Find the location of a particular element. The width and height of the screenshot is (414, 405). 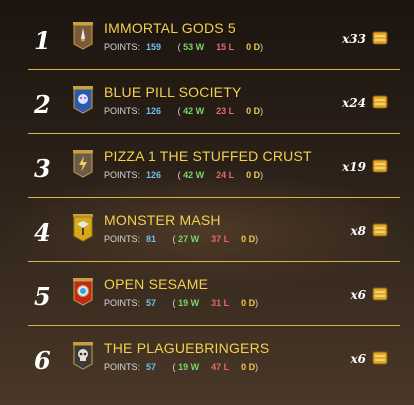

skull-banner-icon is located at coordinates (83, 356).